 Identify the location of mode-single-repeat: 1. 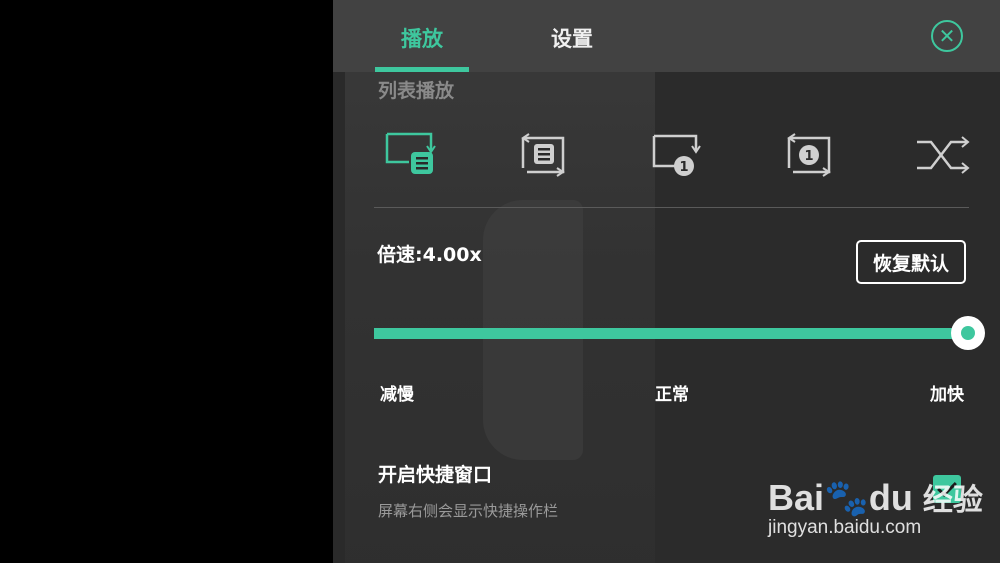
(809, 156).